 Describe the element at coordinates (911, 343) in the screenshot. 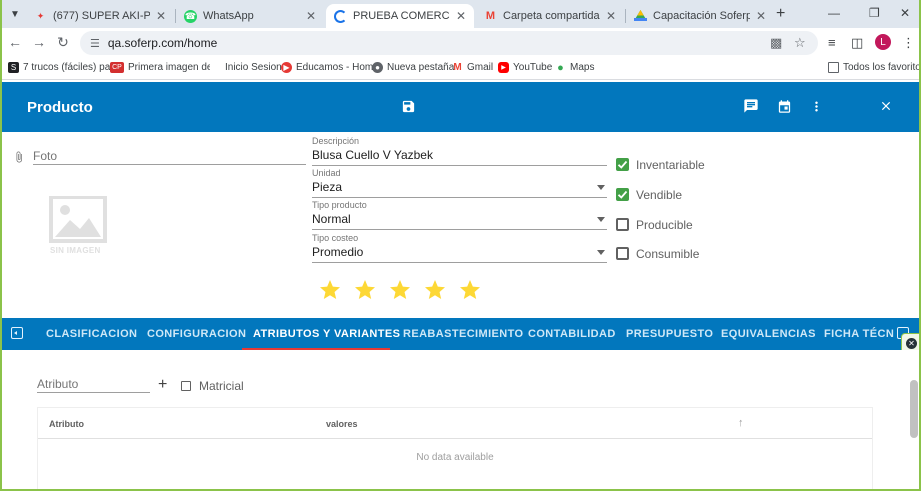

I see `close-circle-icon: ✕` at that location.